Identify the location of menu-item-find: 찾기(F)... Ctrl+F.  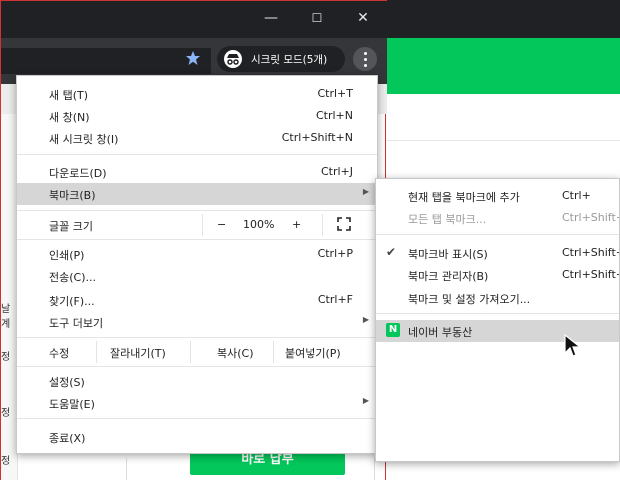
(197, 300).